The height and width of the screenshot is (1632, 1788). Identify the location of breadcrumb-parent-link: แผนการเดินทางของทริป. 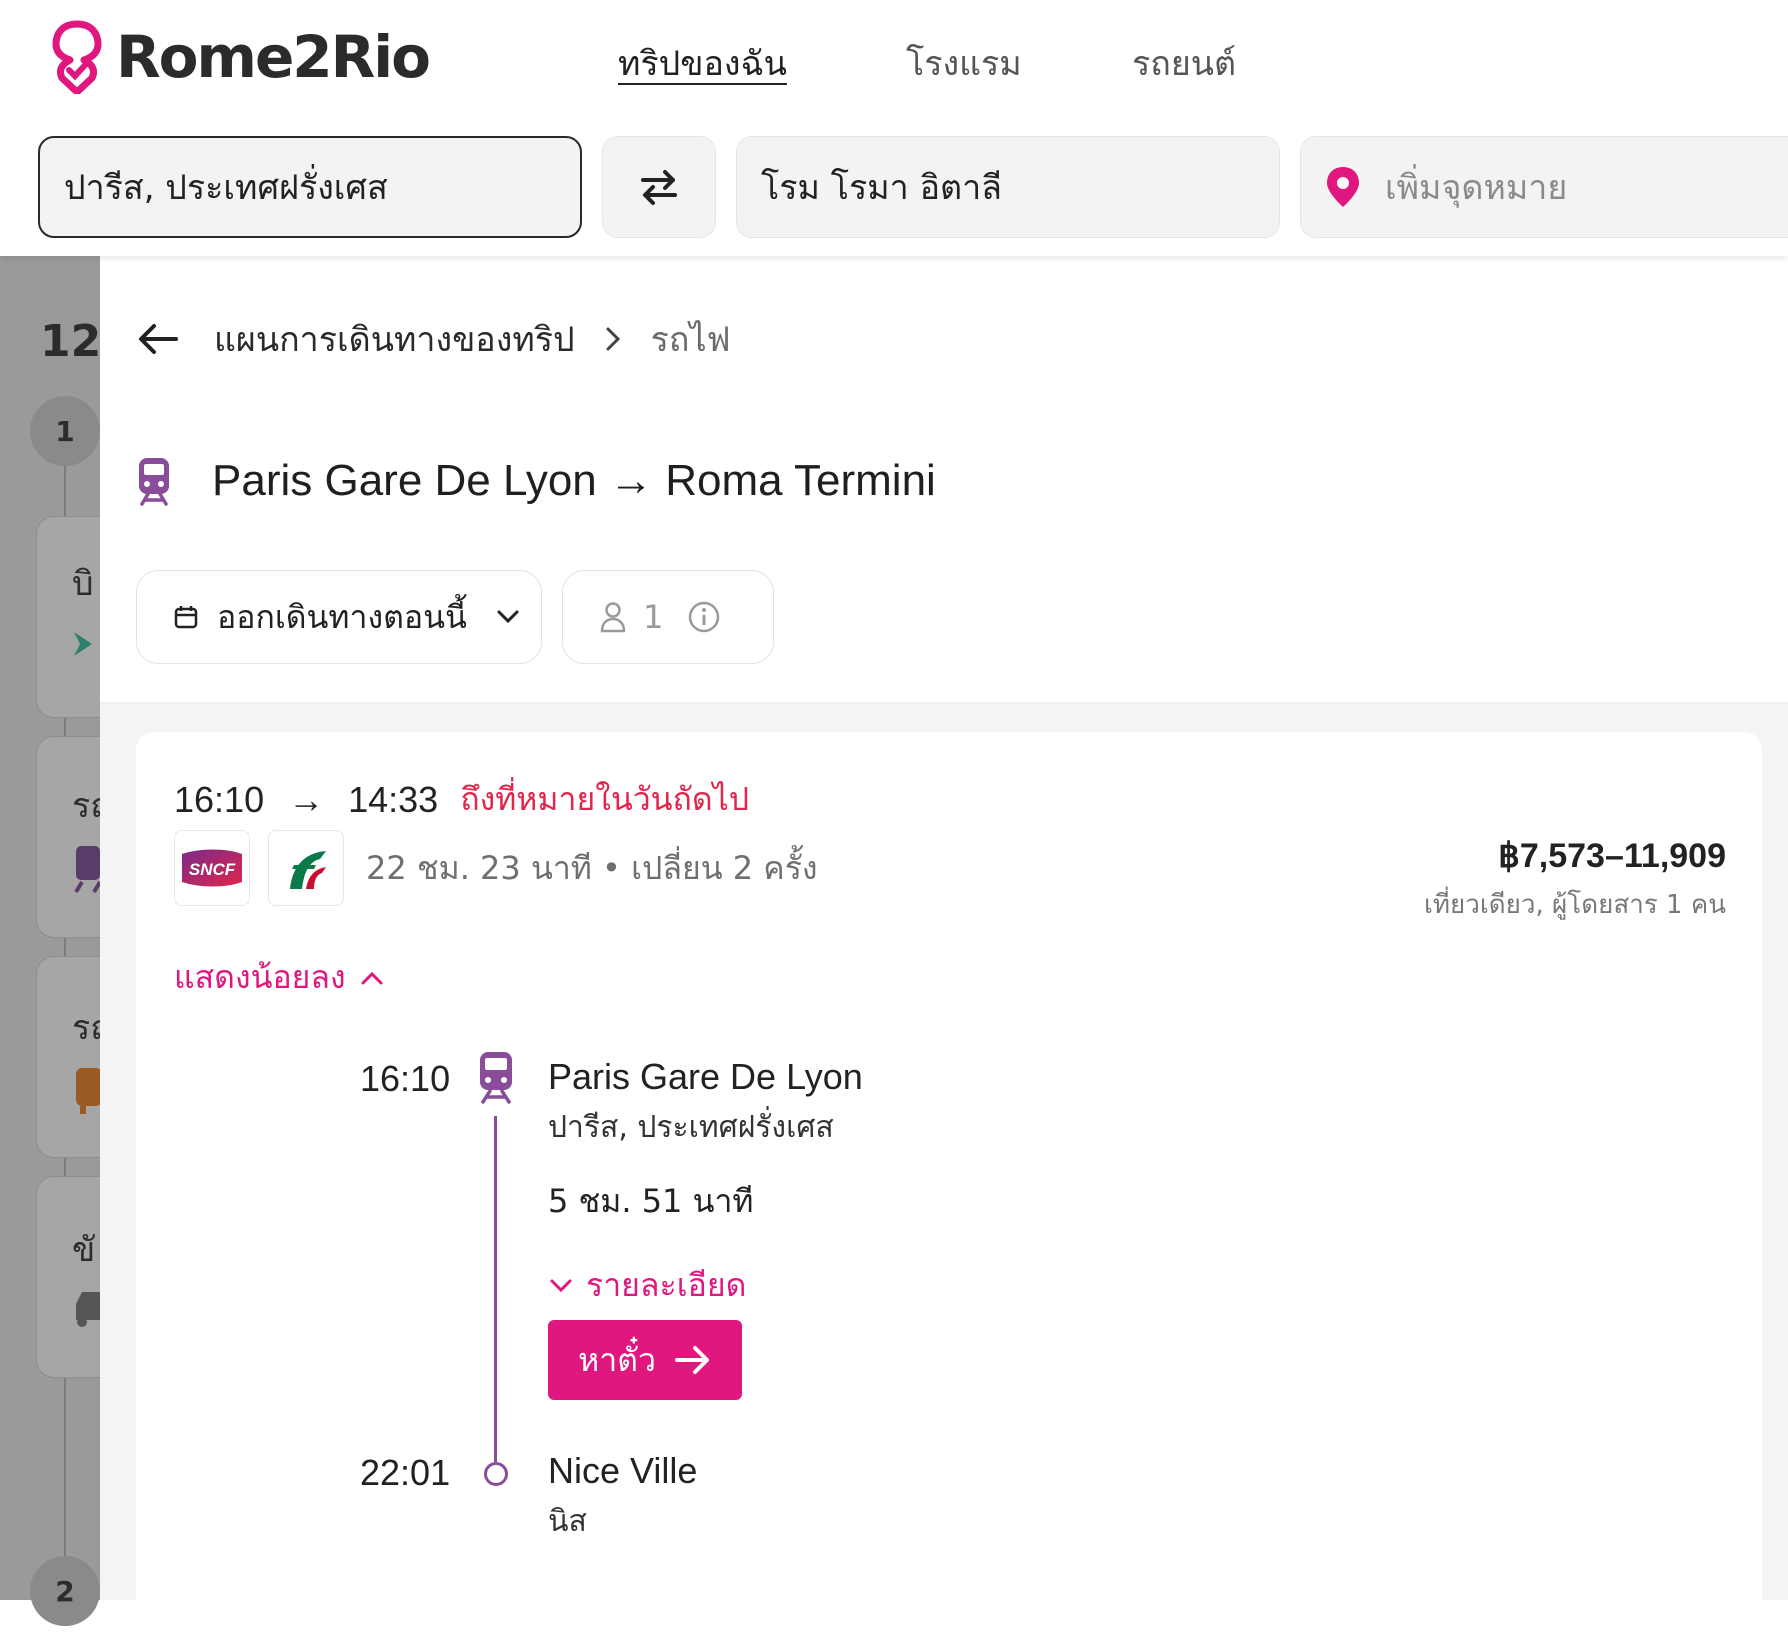
(394, 339).